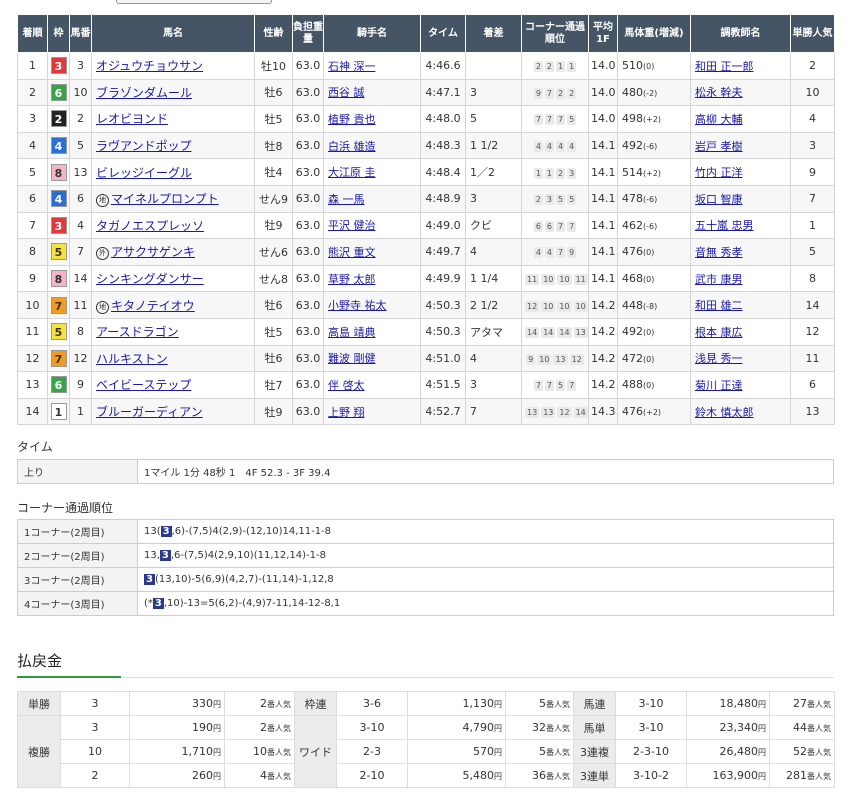 The width and height of the screenshot is (851, 800). I want to click on body-weight-value: 480, so click(632, 92).